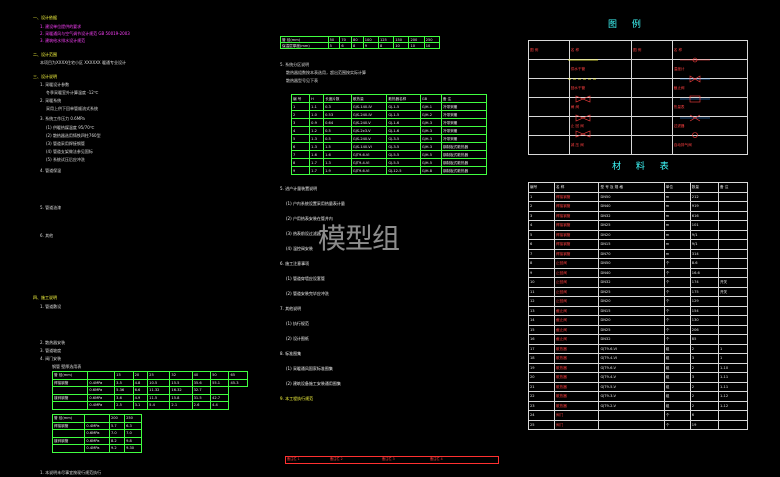 This screenshot has height=477, width=780. I want to click on check-valve-icon, so click(583, 118).